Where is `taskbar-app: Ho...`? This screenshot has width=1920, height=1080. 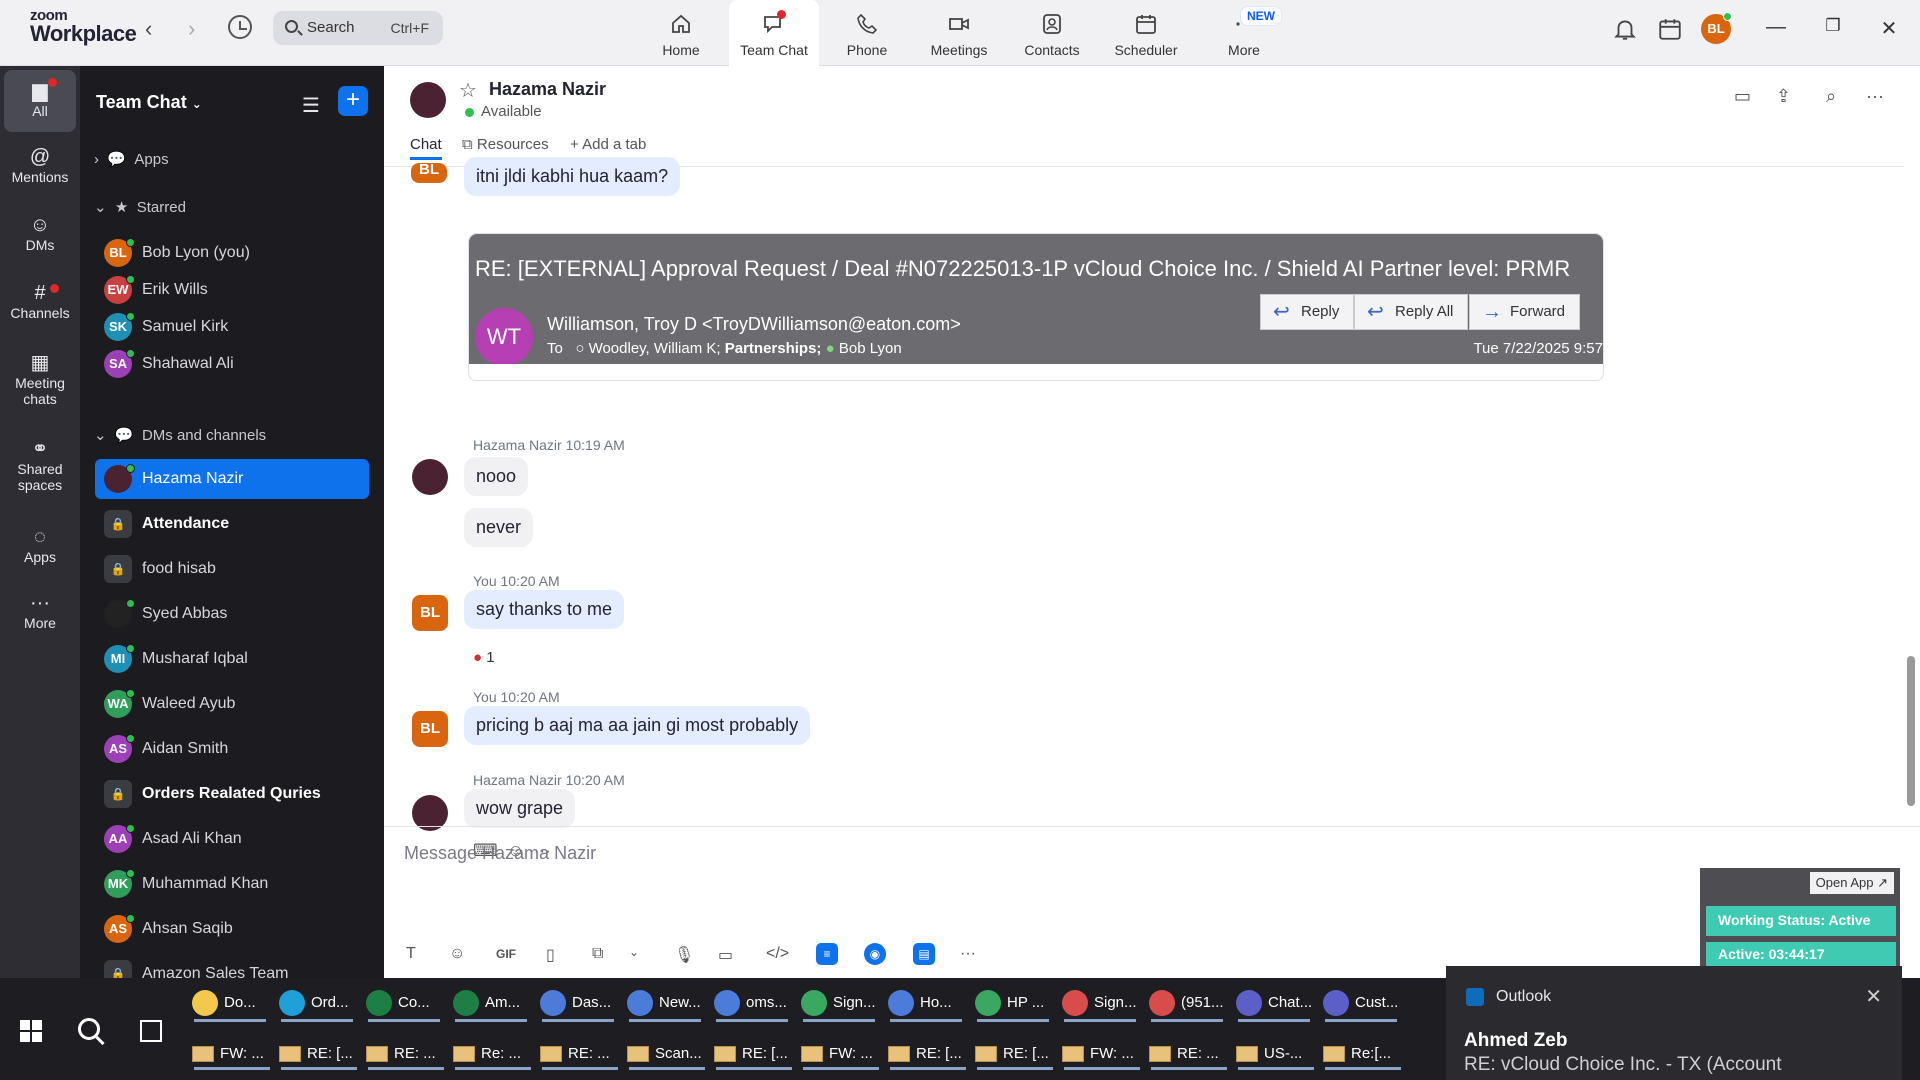 taskbar-app: Ho... is located at coordinates (926, 1003).